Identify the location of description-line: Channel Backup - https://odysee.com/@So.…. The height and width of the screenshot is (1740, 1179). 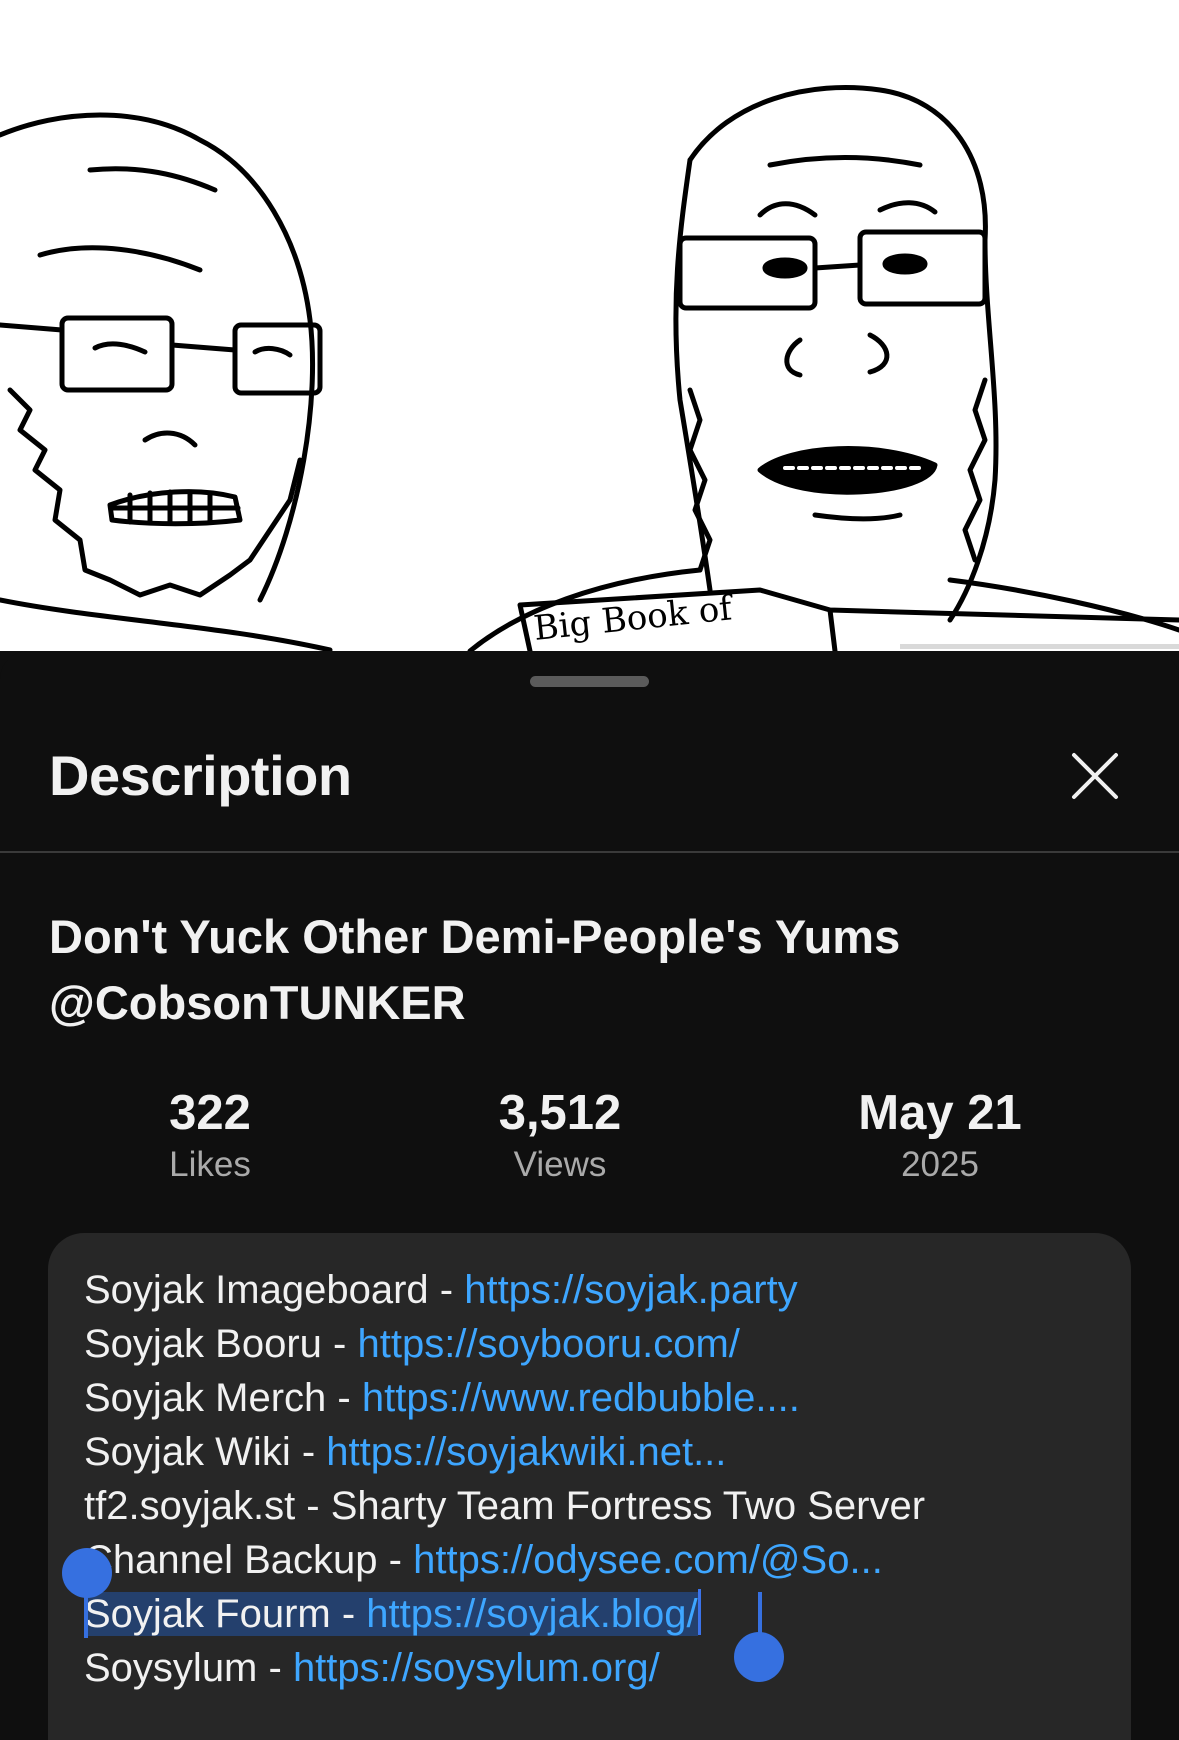
(594, 1560).